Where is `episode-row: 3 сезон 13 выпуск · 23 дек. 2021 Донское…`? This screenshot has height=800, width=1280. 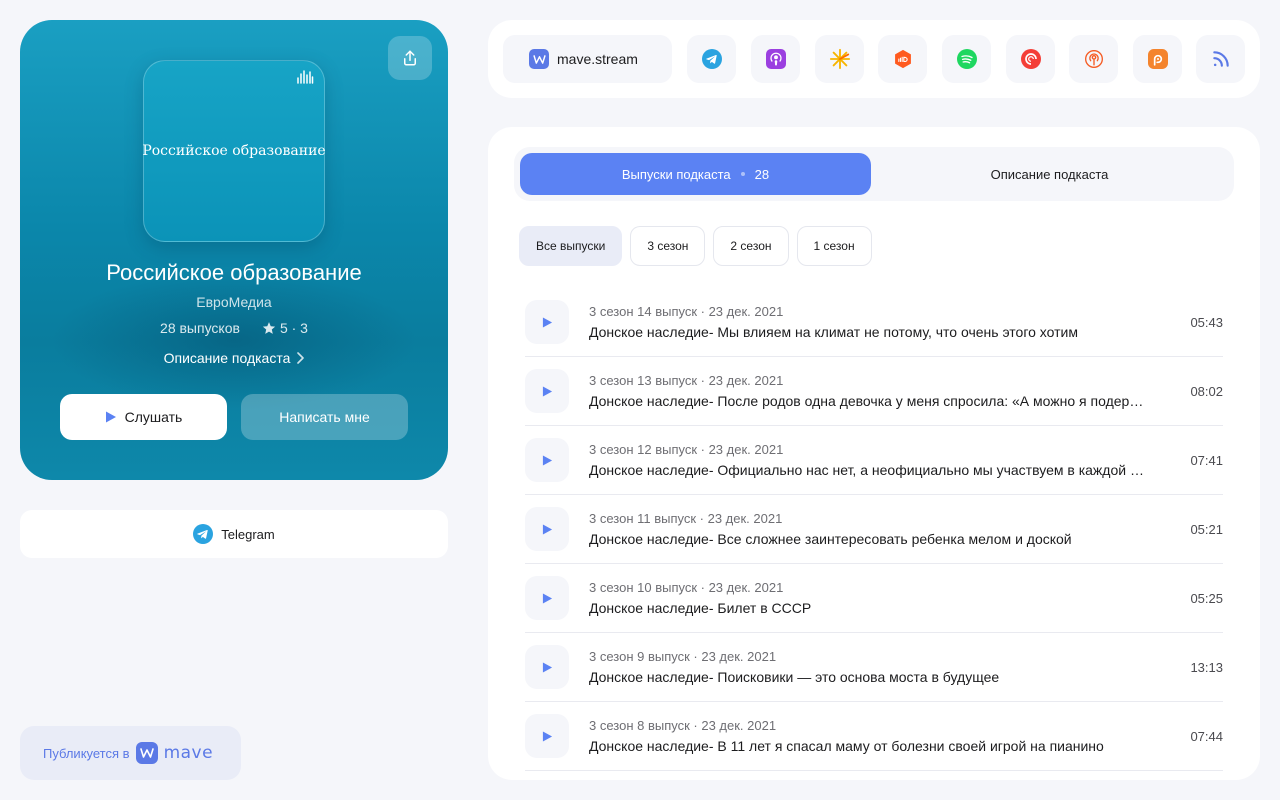
episode-row: 3 сезон 13 выпуск · 23 дек. 2021 Донское… is located at coordinates (874, 391).